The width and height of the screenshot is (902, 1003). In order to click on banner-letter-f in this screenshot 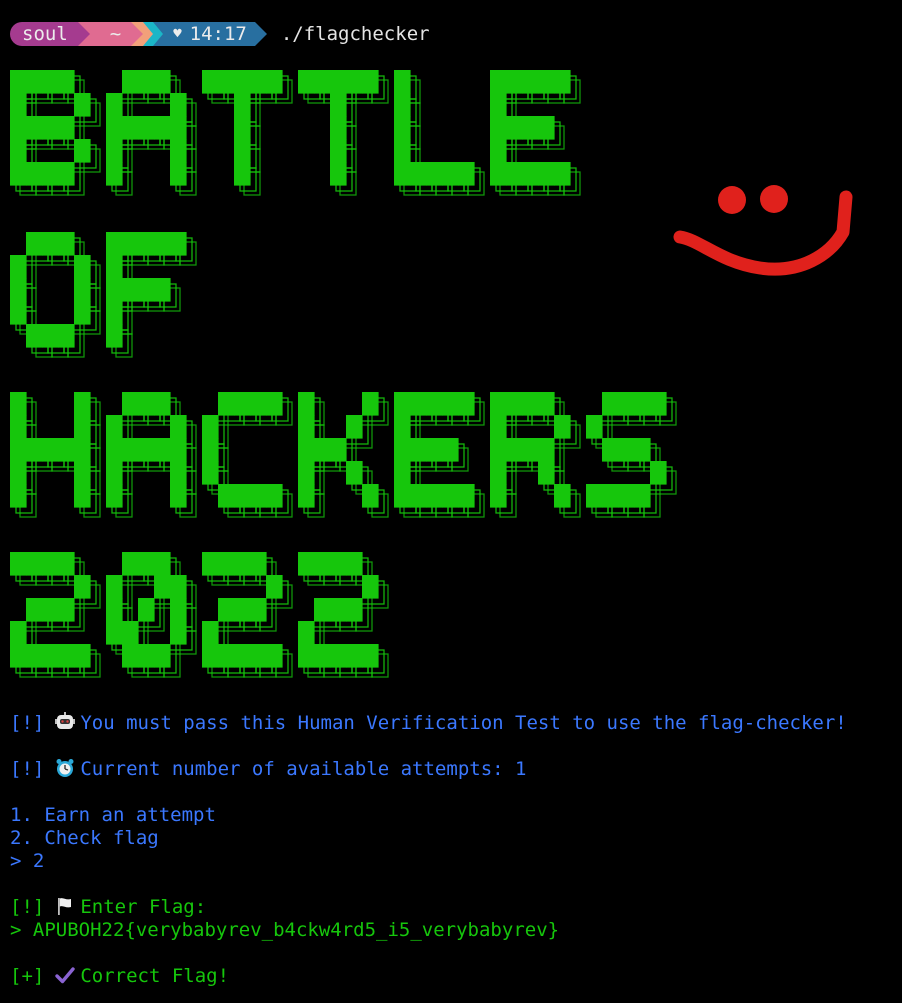, I will do `click(151, 295)`.